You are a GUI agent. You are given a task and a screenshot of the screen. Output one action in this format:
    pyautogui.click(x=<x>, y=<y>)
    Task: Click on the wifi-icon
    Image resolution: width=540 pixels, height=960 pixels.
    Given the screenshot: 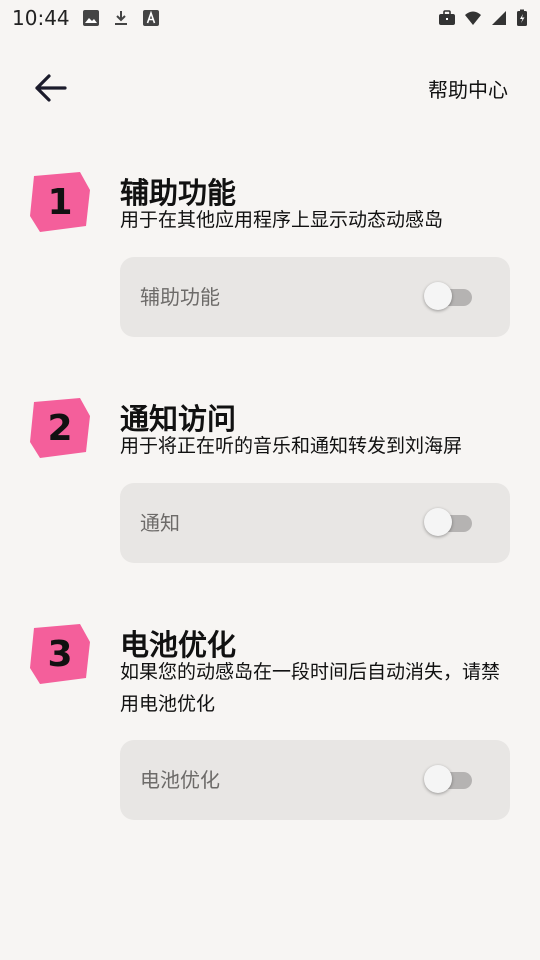 What is the action you would take?
    pyautogui.click(x=473, y=18)
    